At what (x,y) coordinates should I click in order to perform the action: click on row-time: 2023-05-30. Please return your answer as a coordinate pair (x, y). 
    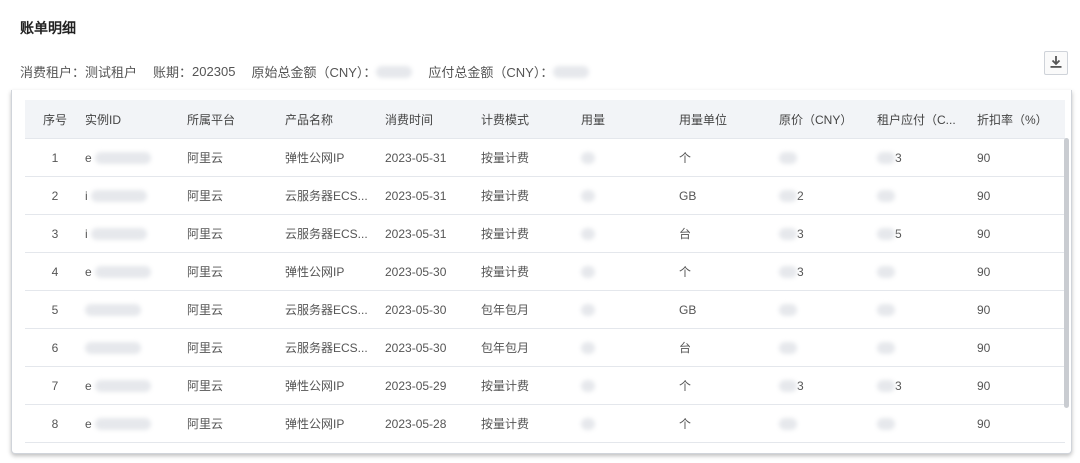
    Looking at the image, I should click on (433, 309).